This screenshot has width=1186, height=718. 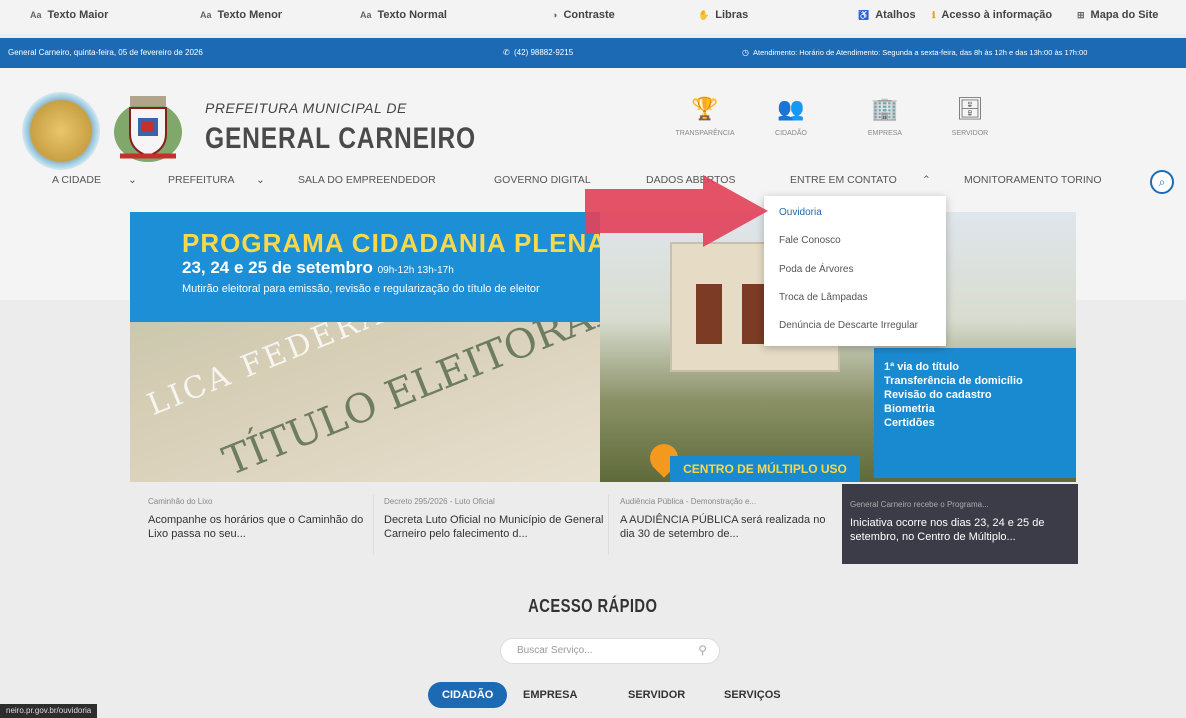 I want to click on server-icon: 🗄, so click(x=970, y=108).